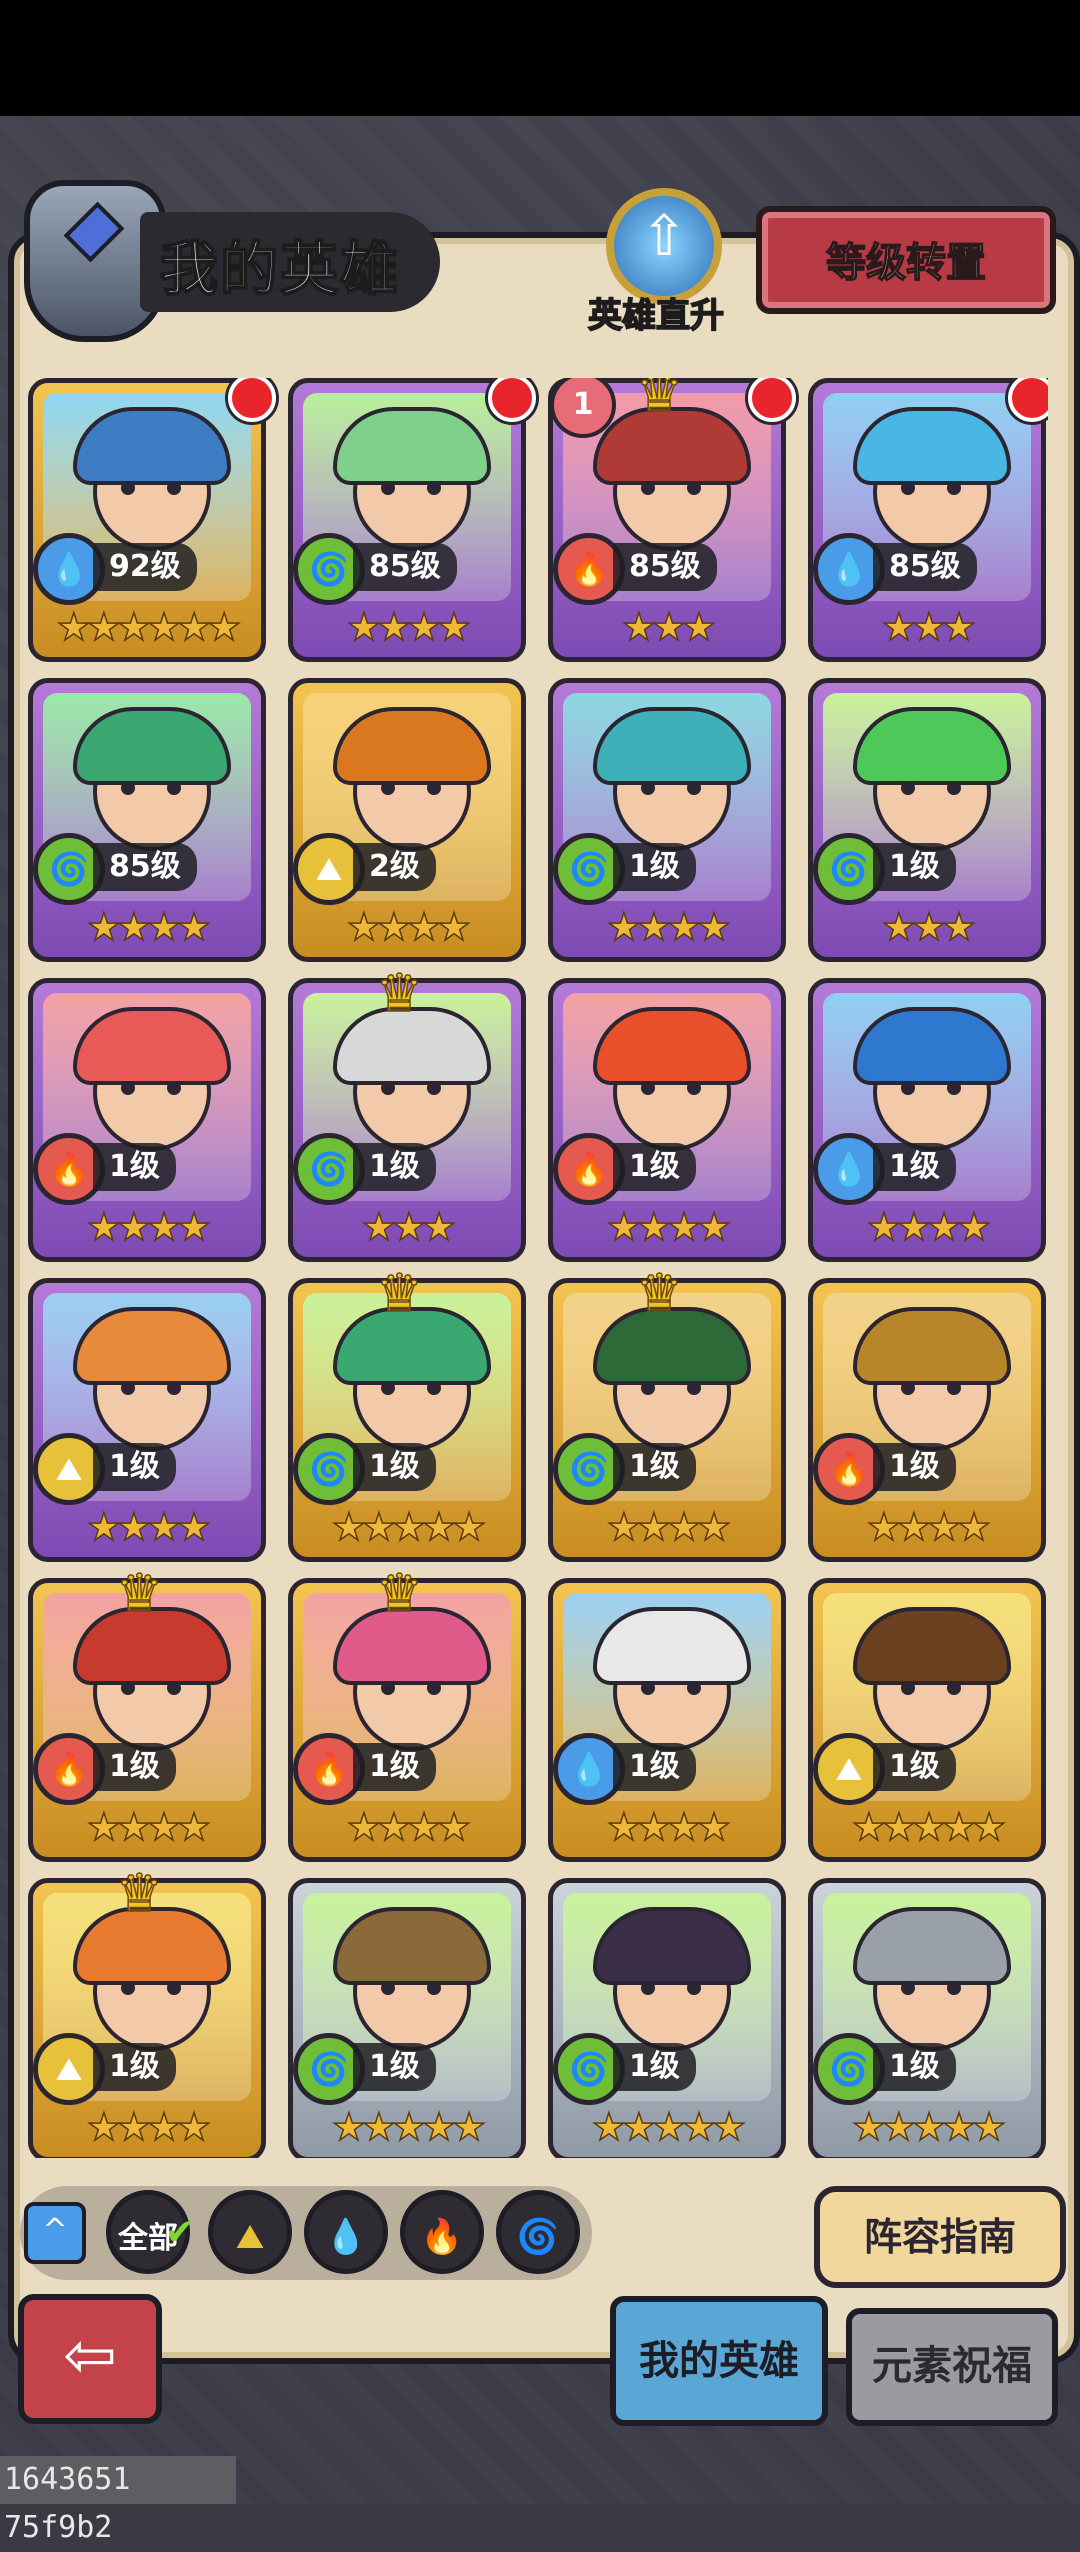  Describe the element at coordinates (407, 820) in the screenshot. I see `hero-card: ⛰ 2级 ★★★★` at that location.